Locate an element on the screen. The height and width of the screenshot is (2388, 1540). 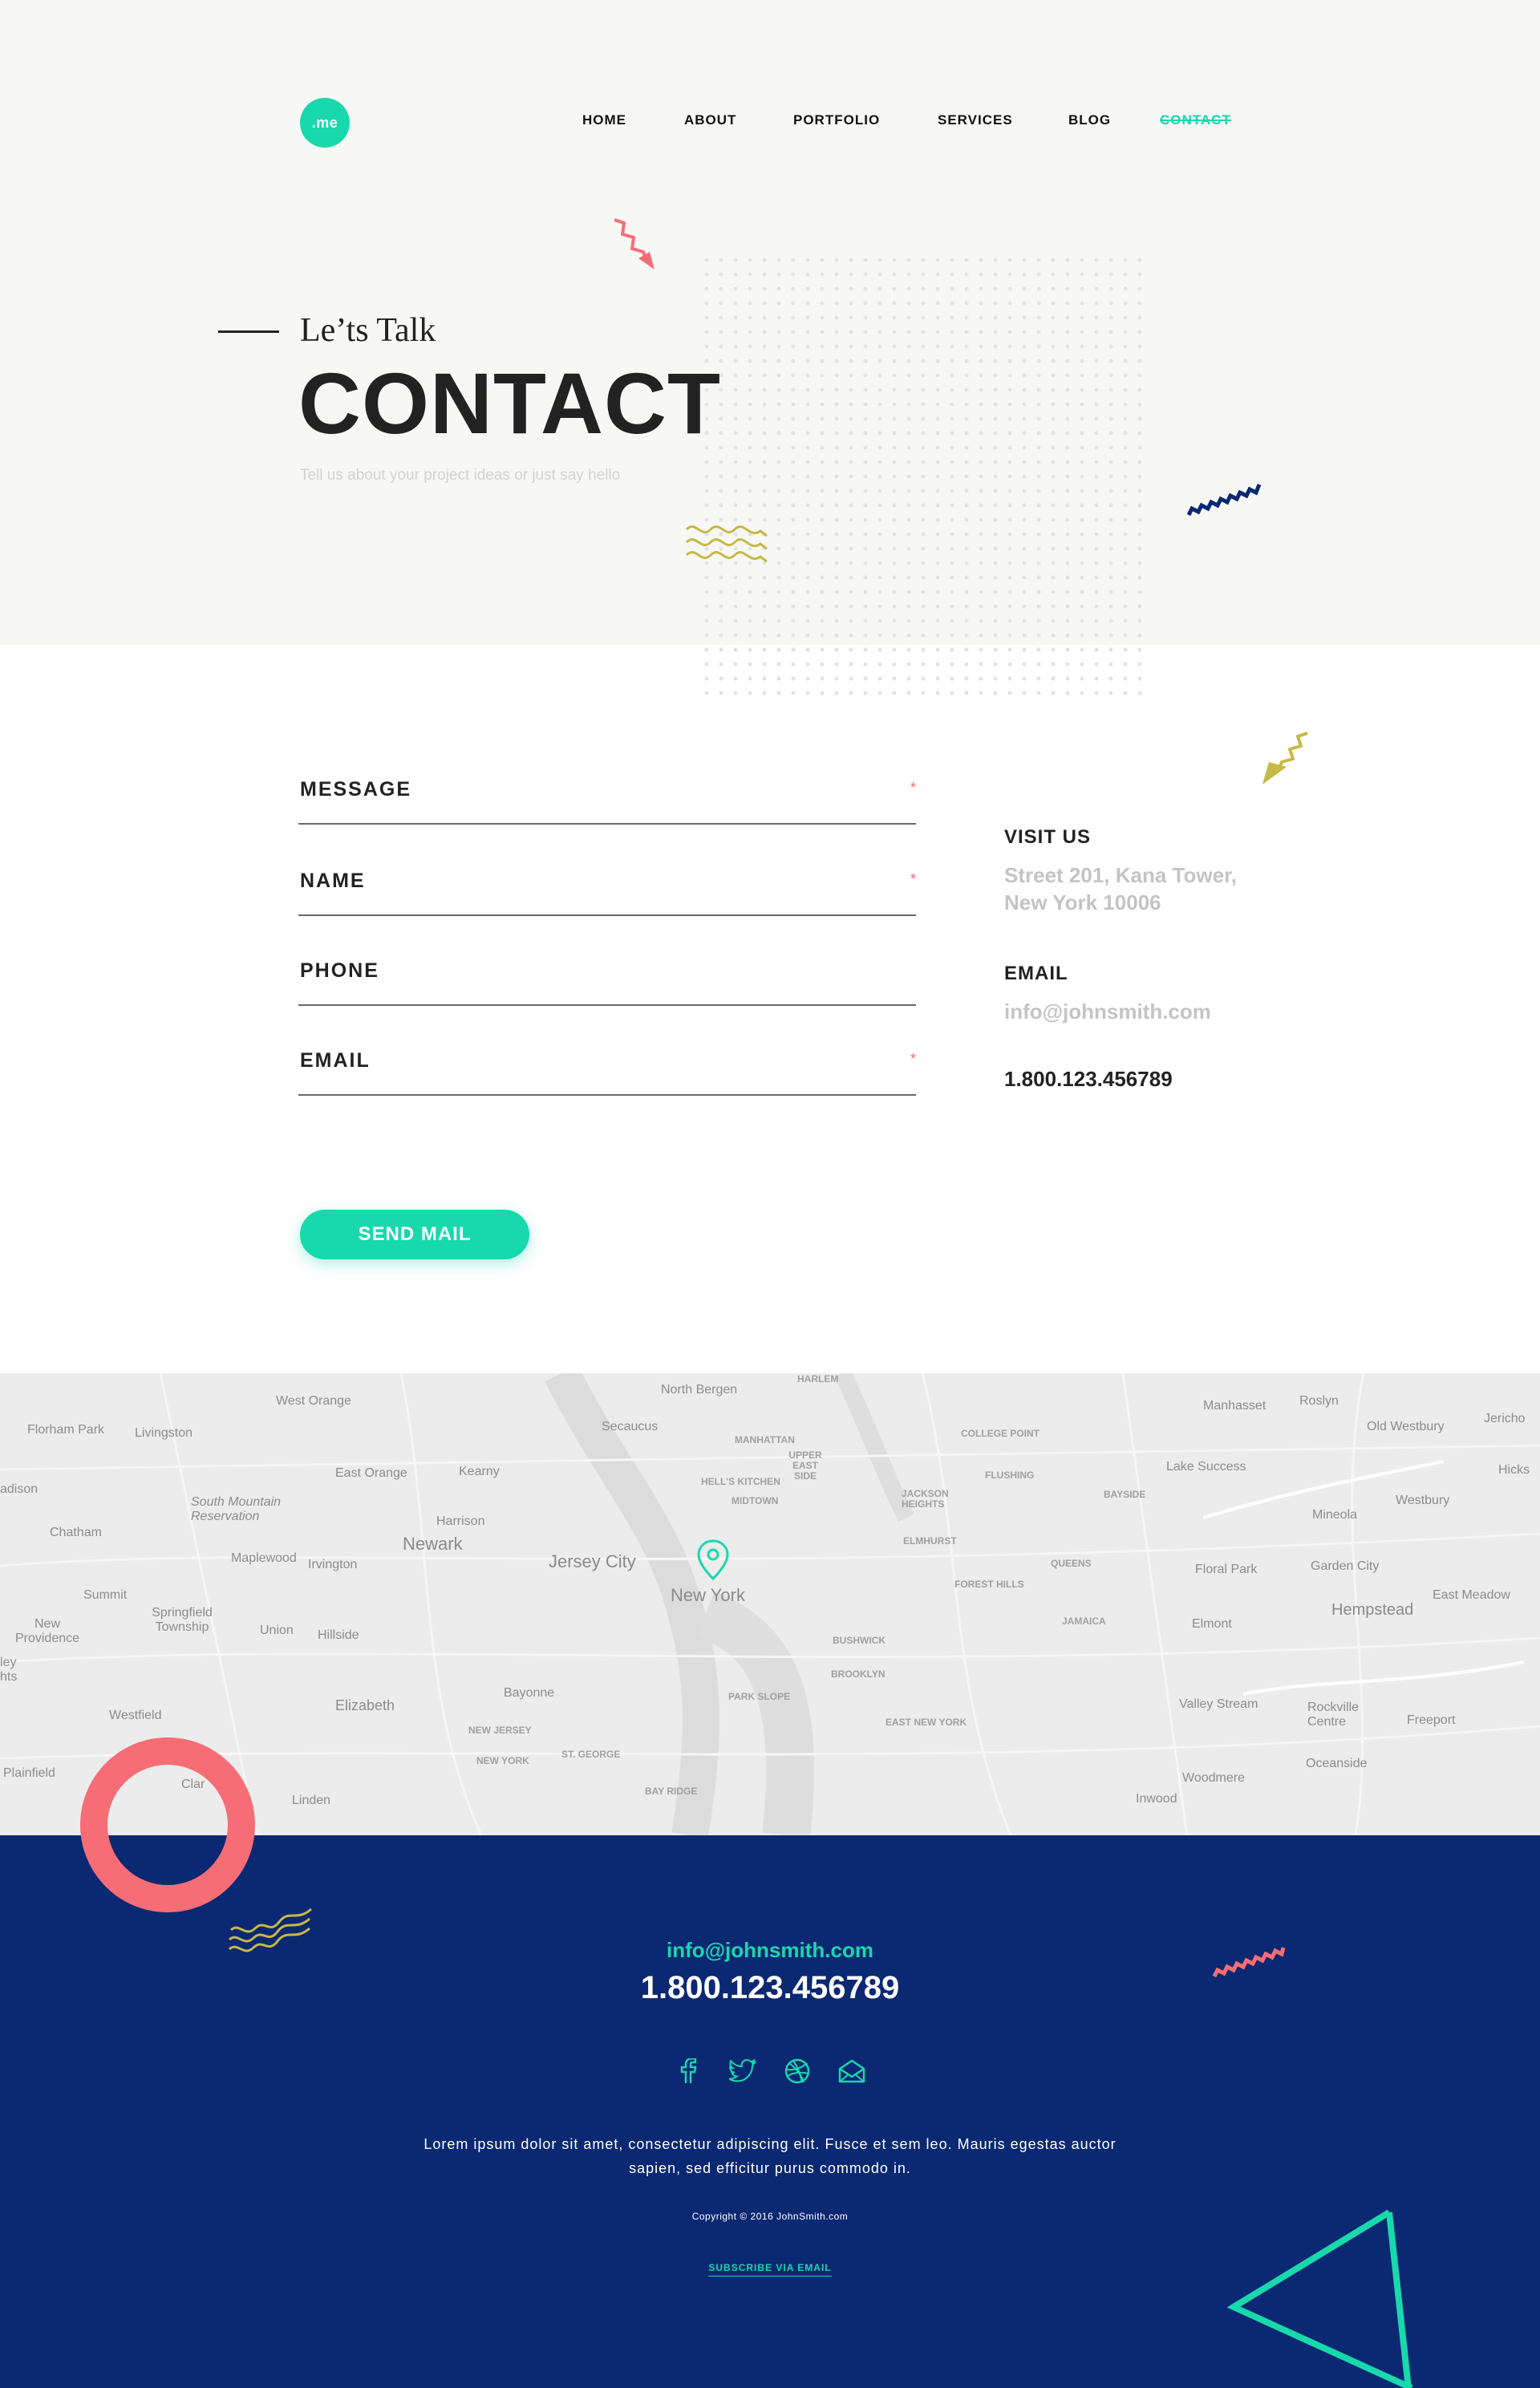
map-label: Plainfield is located at coordinates (29, 1773).